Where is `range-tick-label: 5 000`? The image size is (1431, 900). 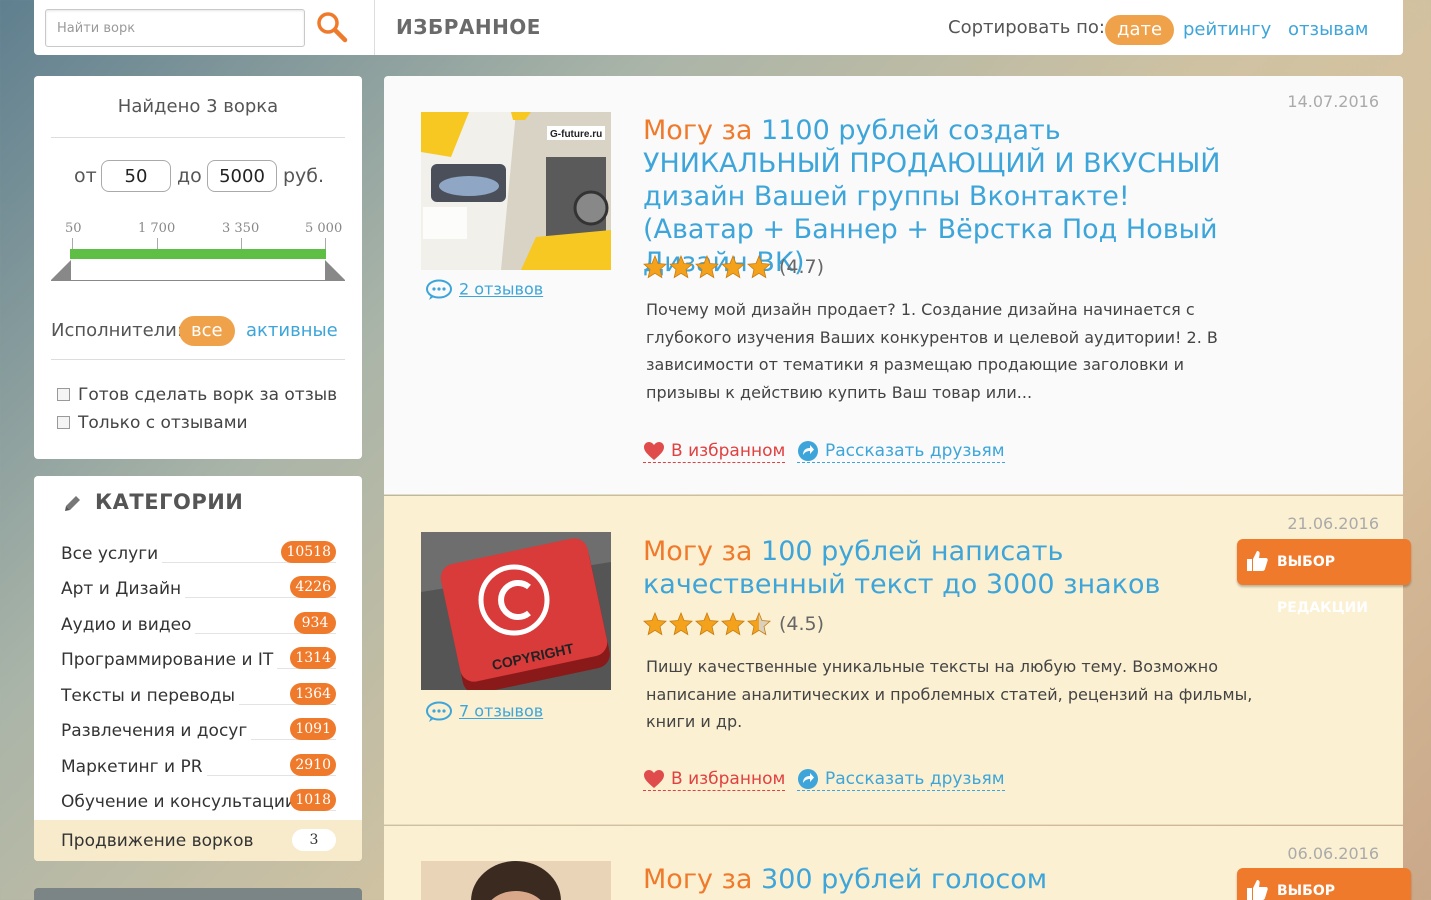 range-tick-label: 5 000 is located at coordinates (324, 228).